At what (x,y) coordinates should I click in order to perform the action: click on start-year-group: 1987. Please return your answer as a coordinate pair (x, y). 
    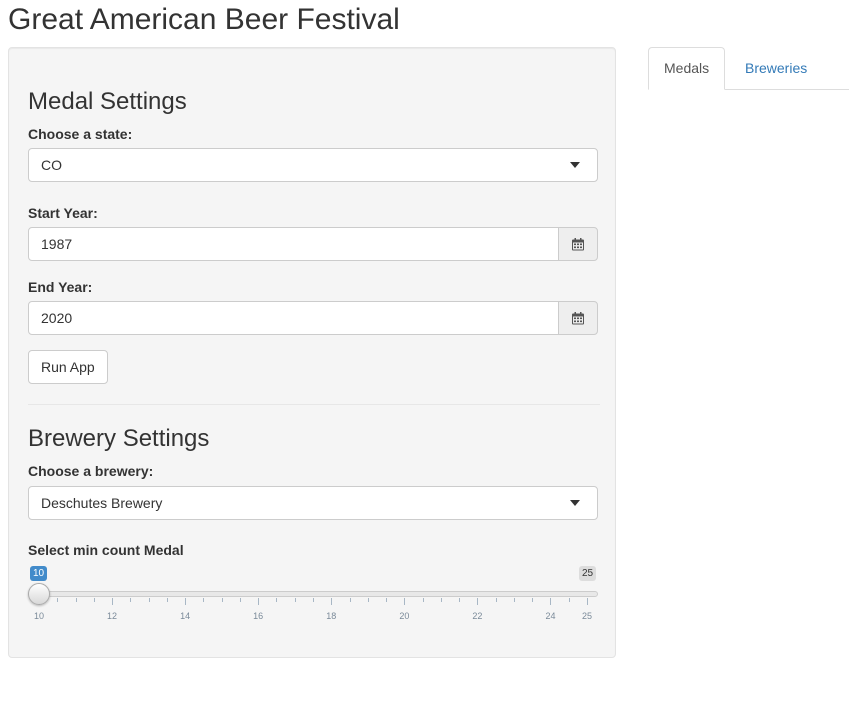
    Looking at the image, I should click on (313, 244).